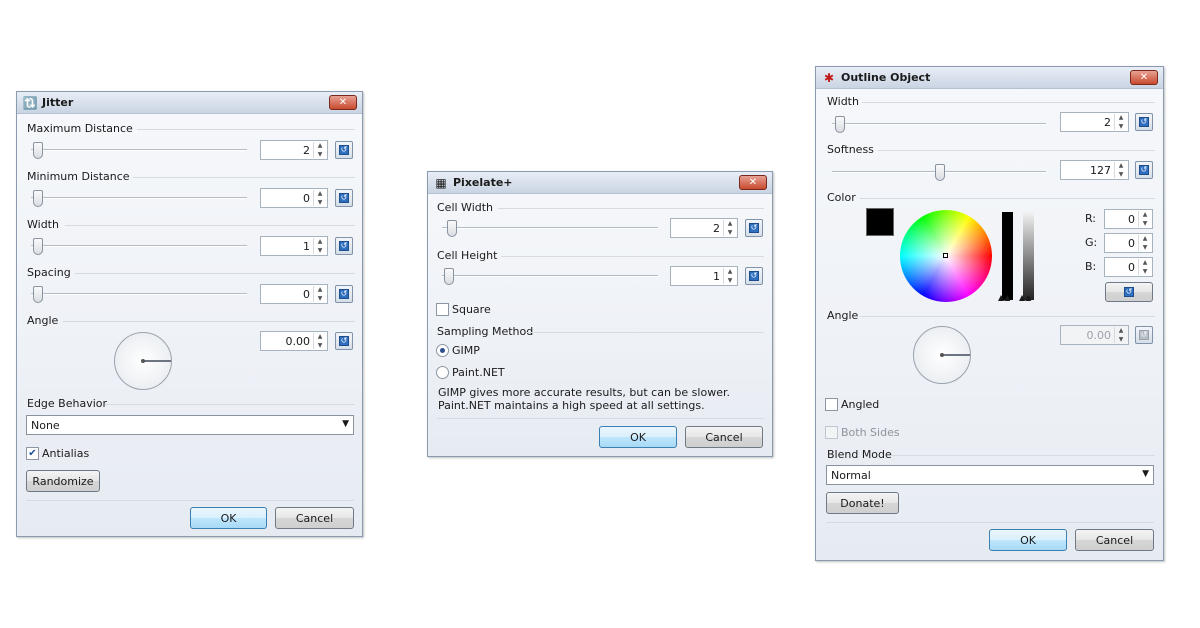  I want to click on sampling-gimp-radio, so click(442, 350).